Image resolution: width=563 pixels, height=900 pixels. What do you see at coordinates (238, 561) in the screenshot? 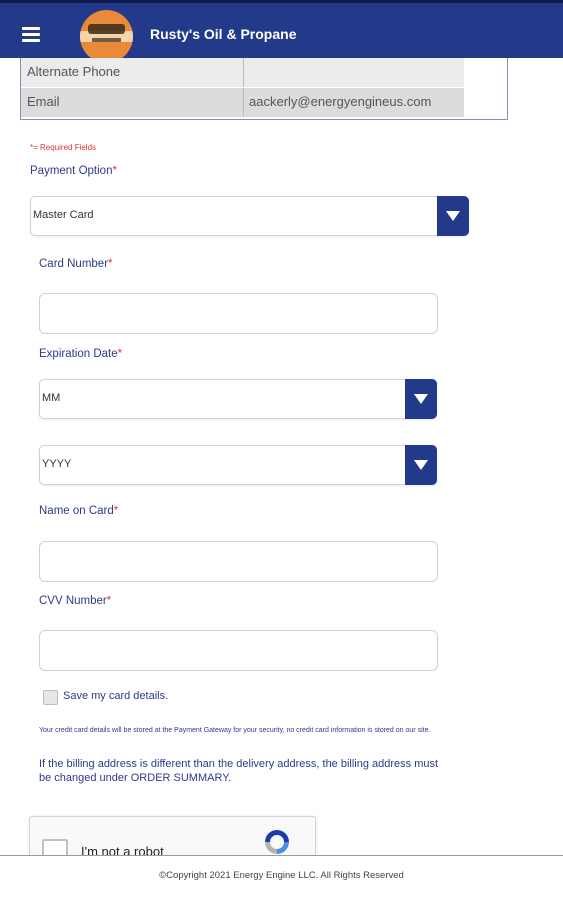
I see `name-on-card-input` at bounding box center [238, 561].